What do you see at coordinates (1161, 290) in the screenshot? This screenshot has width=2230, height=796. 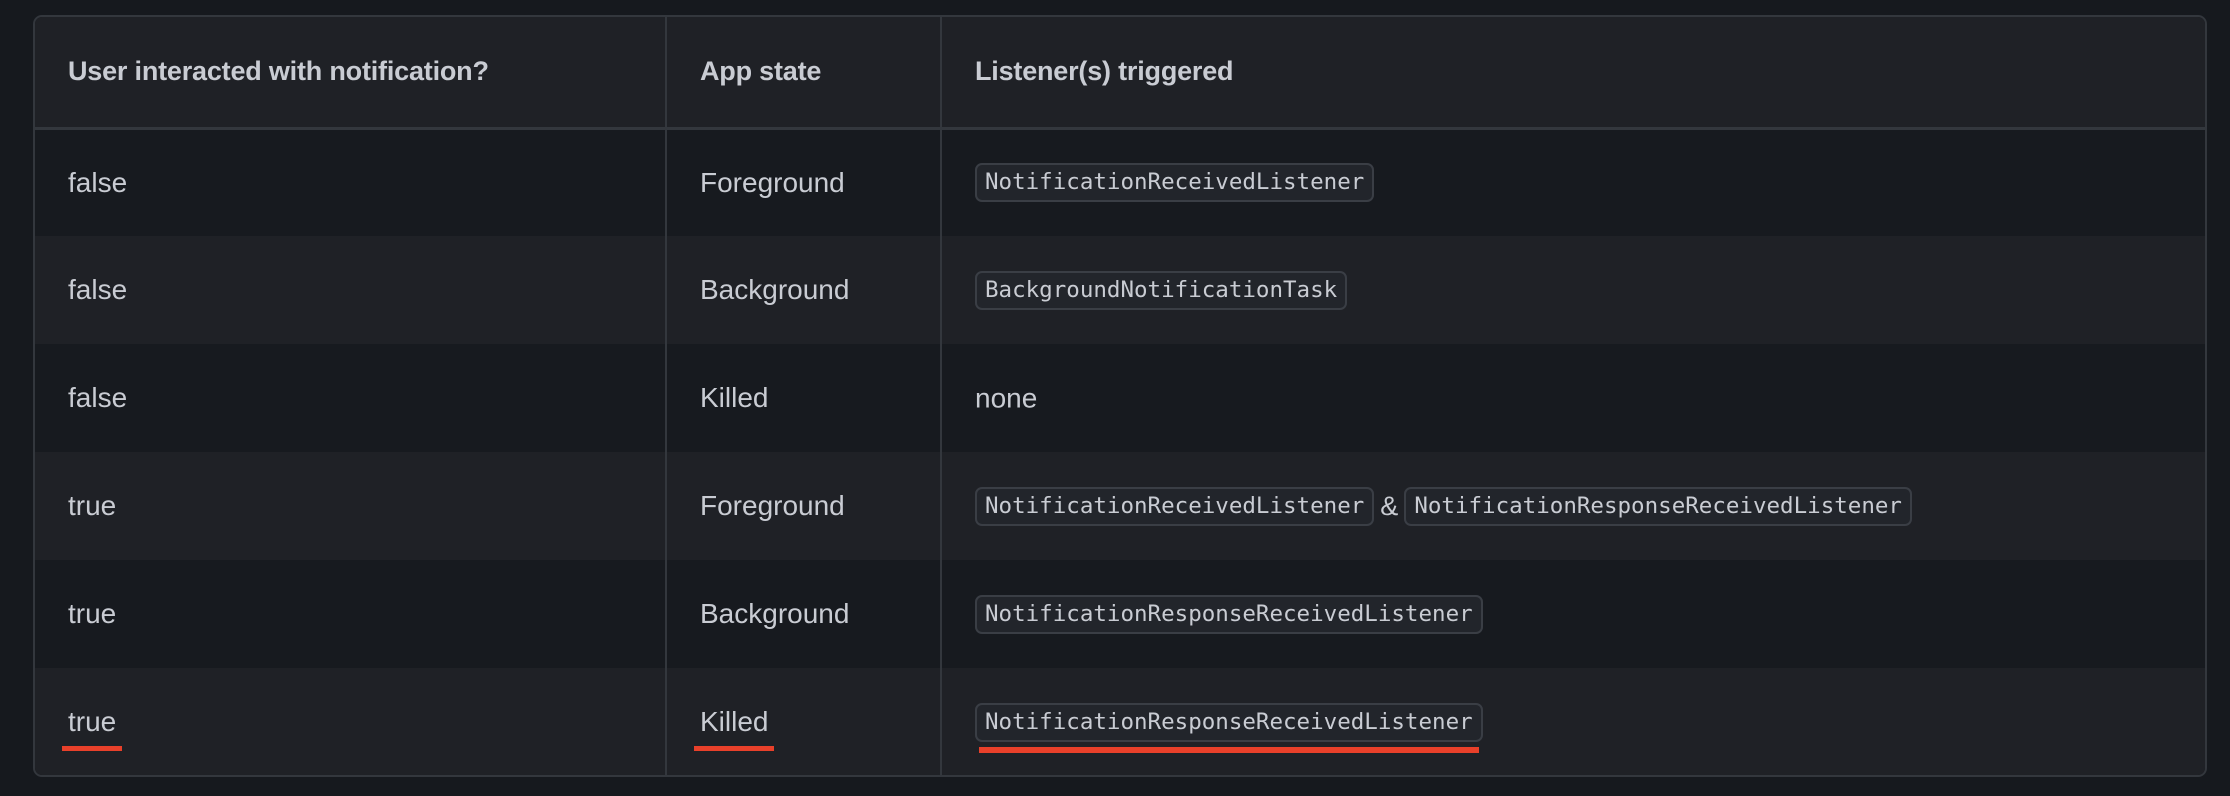 I see `listener-code: BackgroundNotificationTask` at bounding box center [1161, 290].